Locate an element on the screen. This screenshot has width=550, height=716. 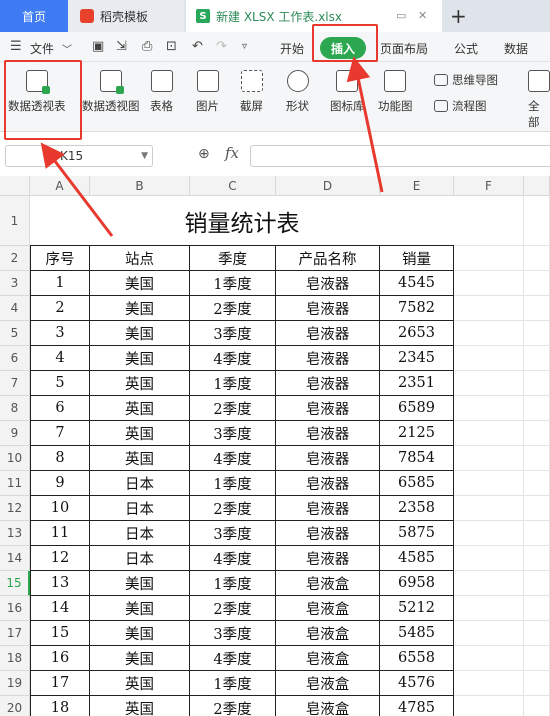
formula-input is located at coordinates (400, 156).